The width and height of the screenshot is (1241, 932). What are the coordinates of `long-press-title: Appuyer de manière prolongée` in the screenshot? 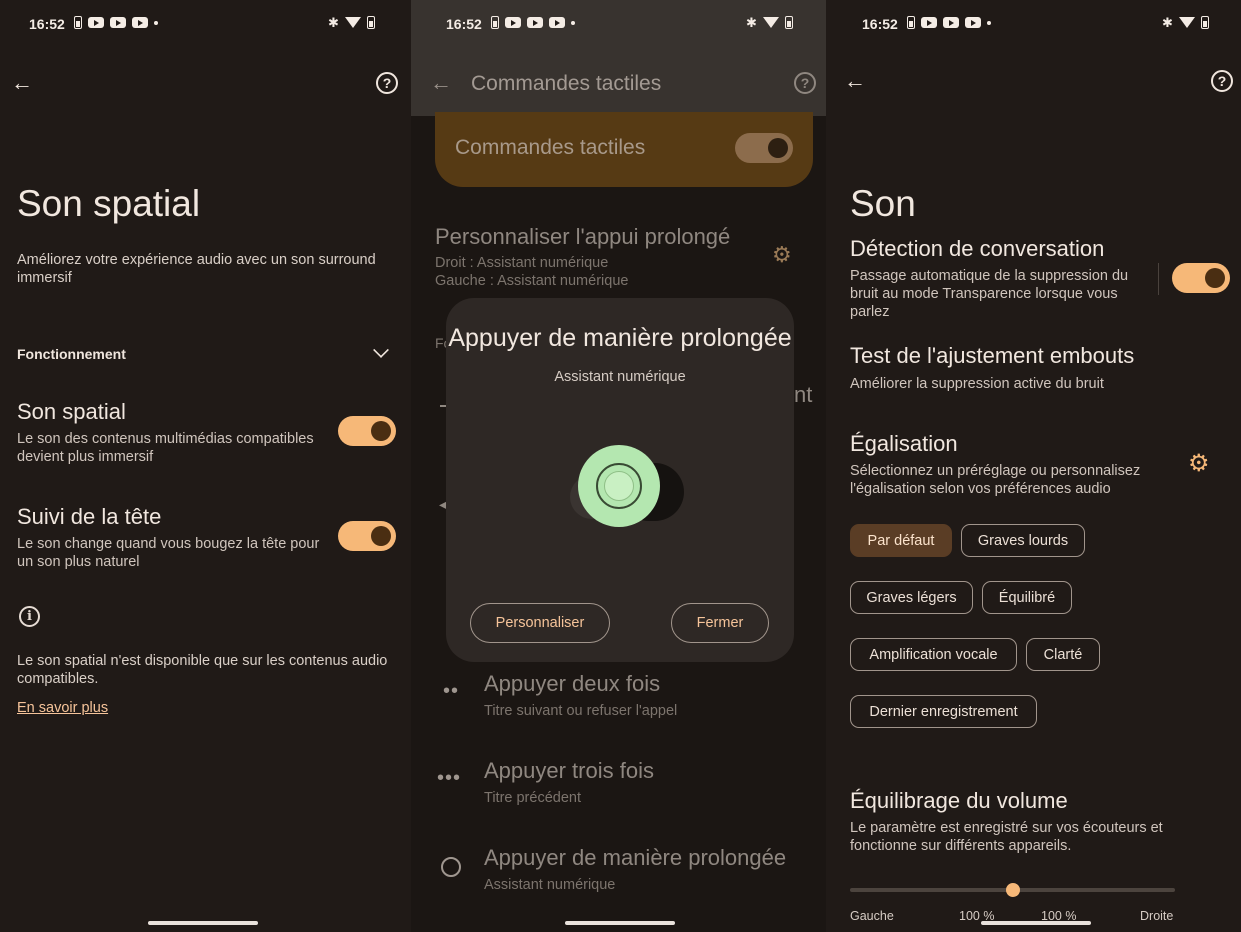 It's located at (635, 858).